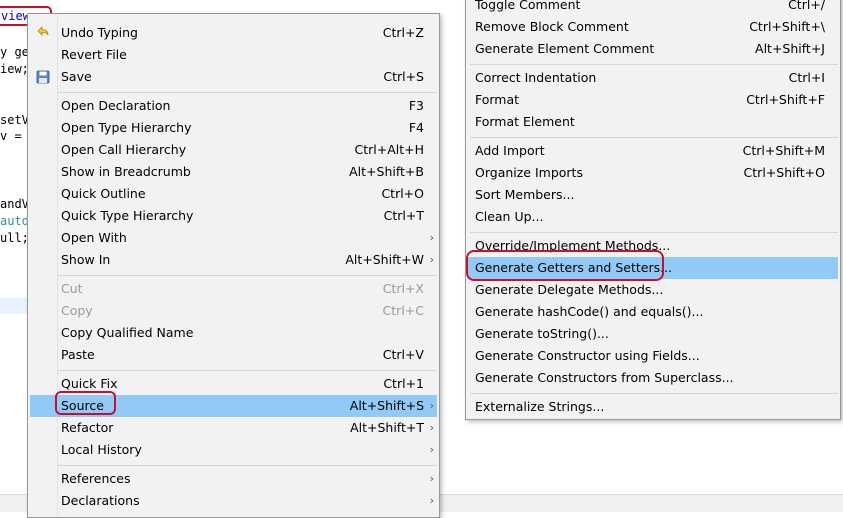 The height and width of the screenshot is (518, 843). Describe the element at coordinates (233, 55) in the screenshot. I see `menu-item-revert-file: Revert File` at that location.